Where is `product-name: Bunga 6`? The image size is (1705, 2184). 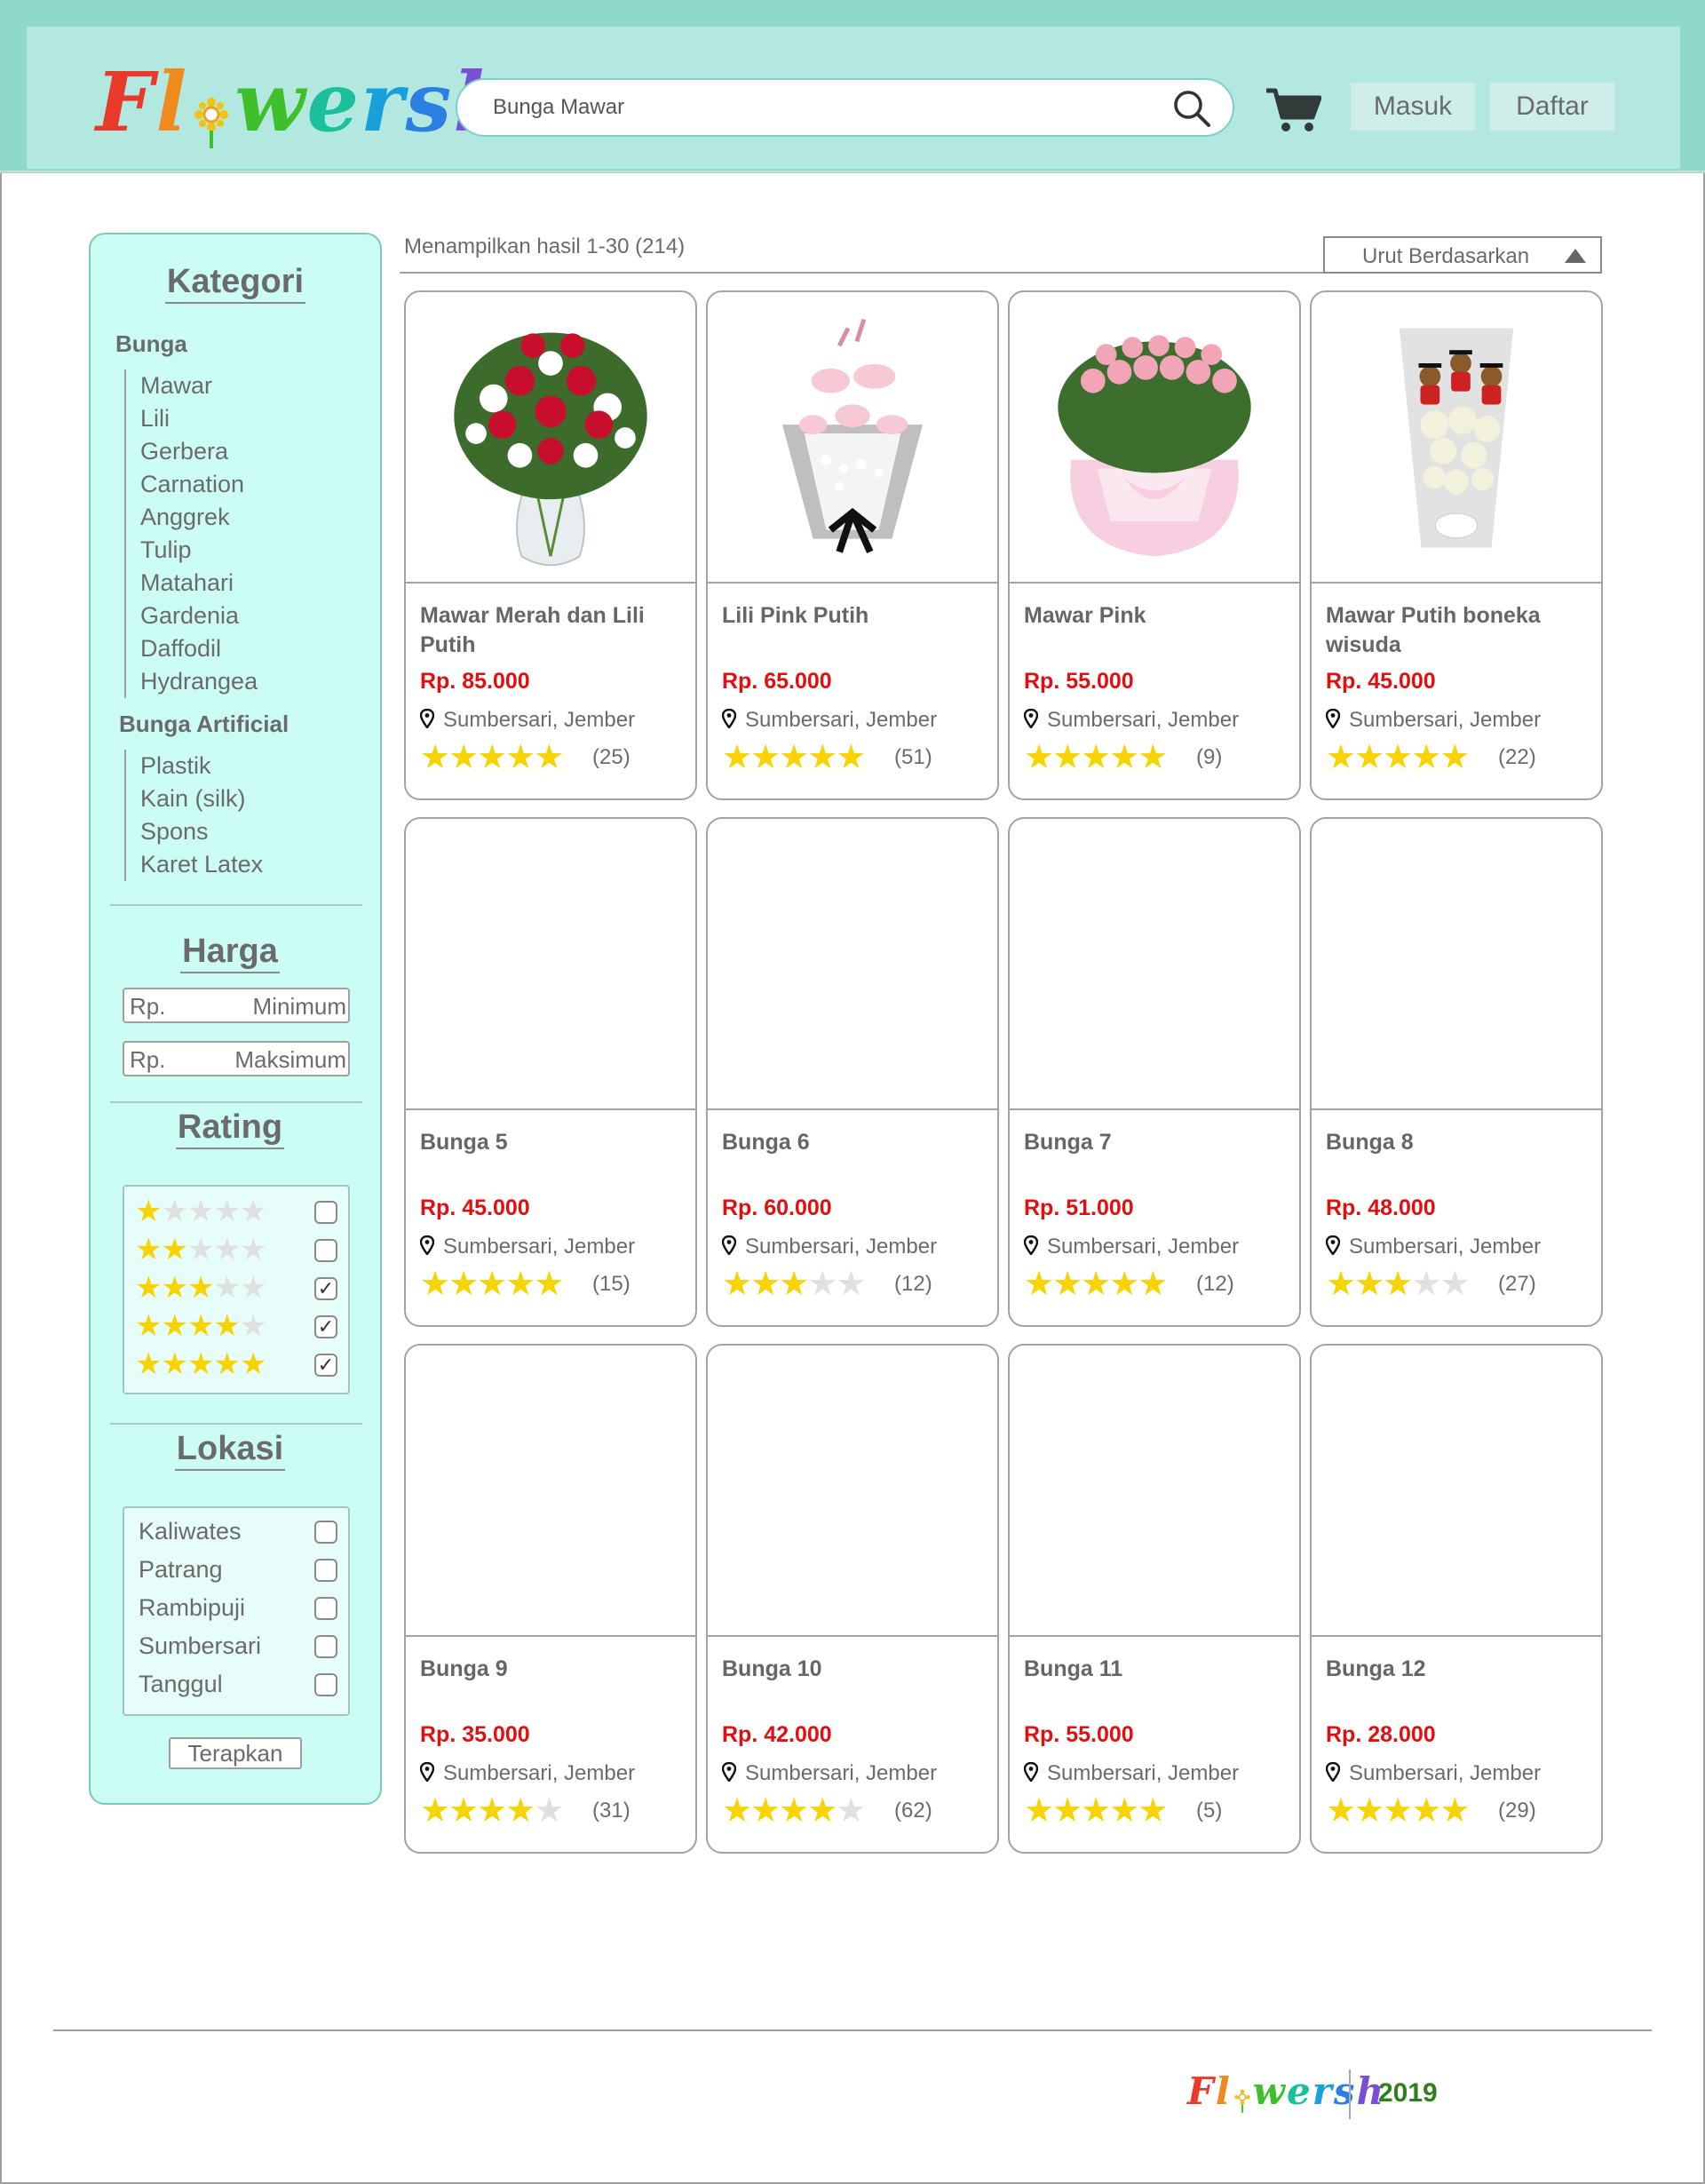
product-name: Bunga 6 is located at coordinates (855, 1142).